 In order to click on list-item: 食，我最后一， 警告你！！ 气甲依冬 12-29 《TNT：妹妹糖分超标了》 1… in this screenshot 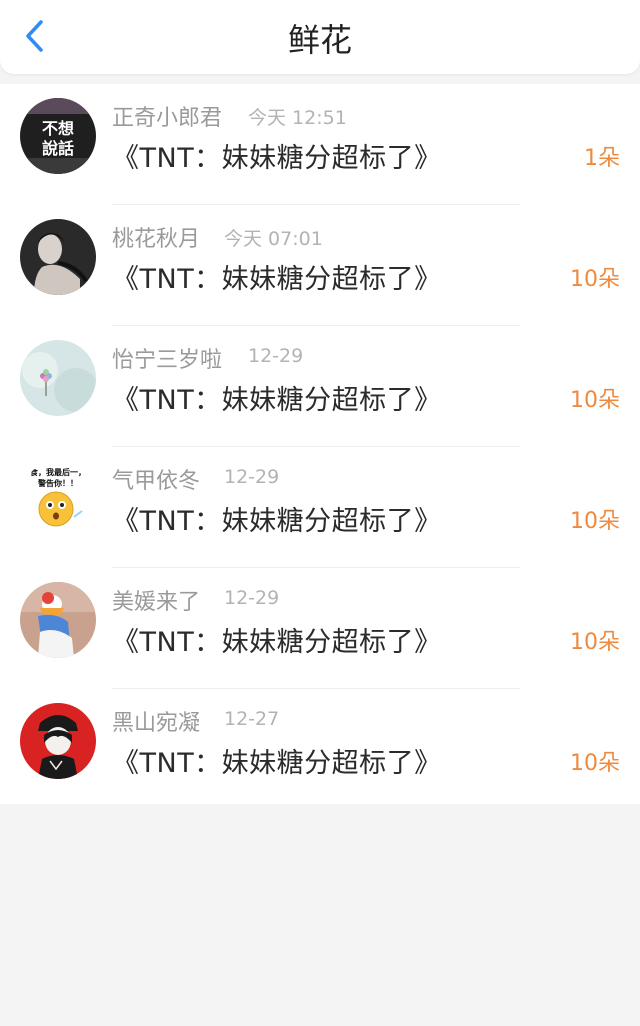, I will do `click(320, 507)`.